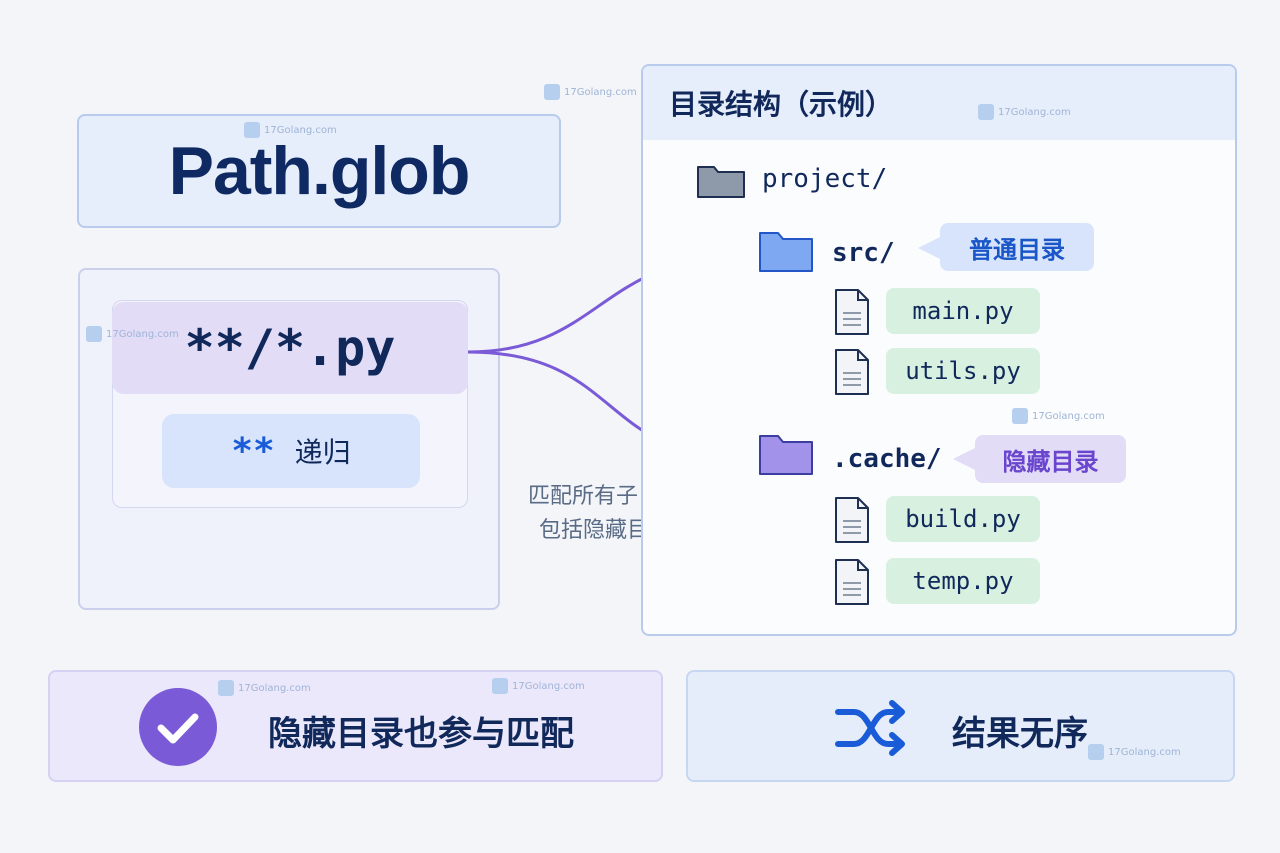 The image size is (1280, 853). I want to click on file-utils-py: utils.py, so click(963, 371).